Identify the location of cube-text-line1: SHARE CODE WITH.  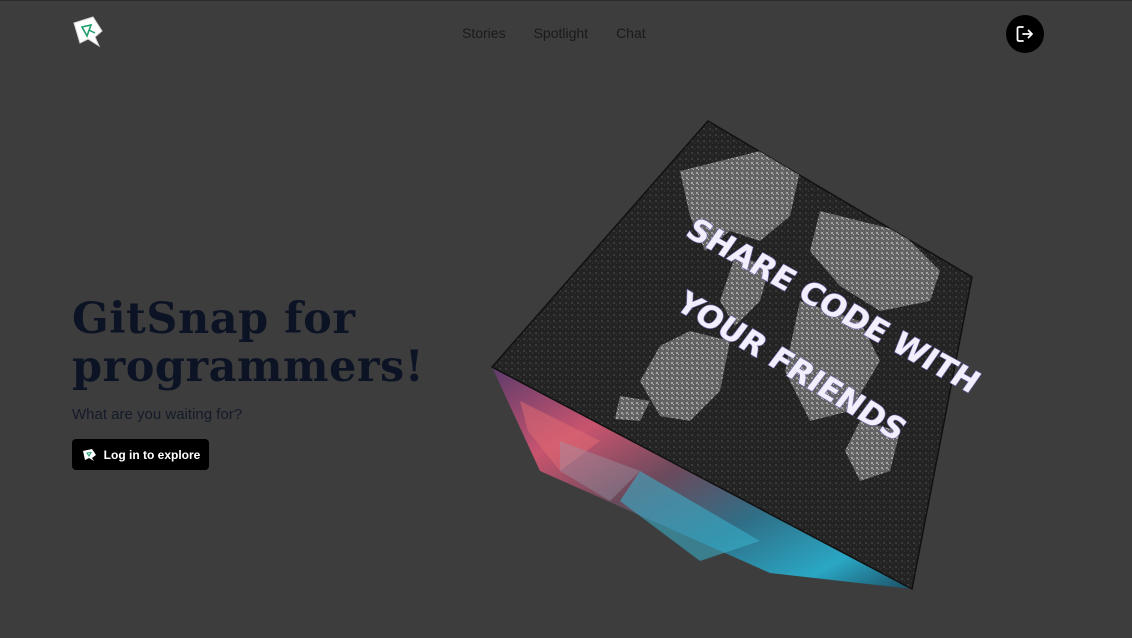
(832, 306).